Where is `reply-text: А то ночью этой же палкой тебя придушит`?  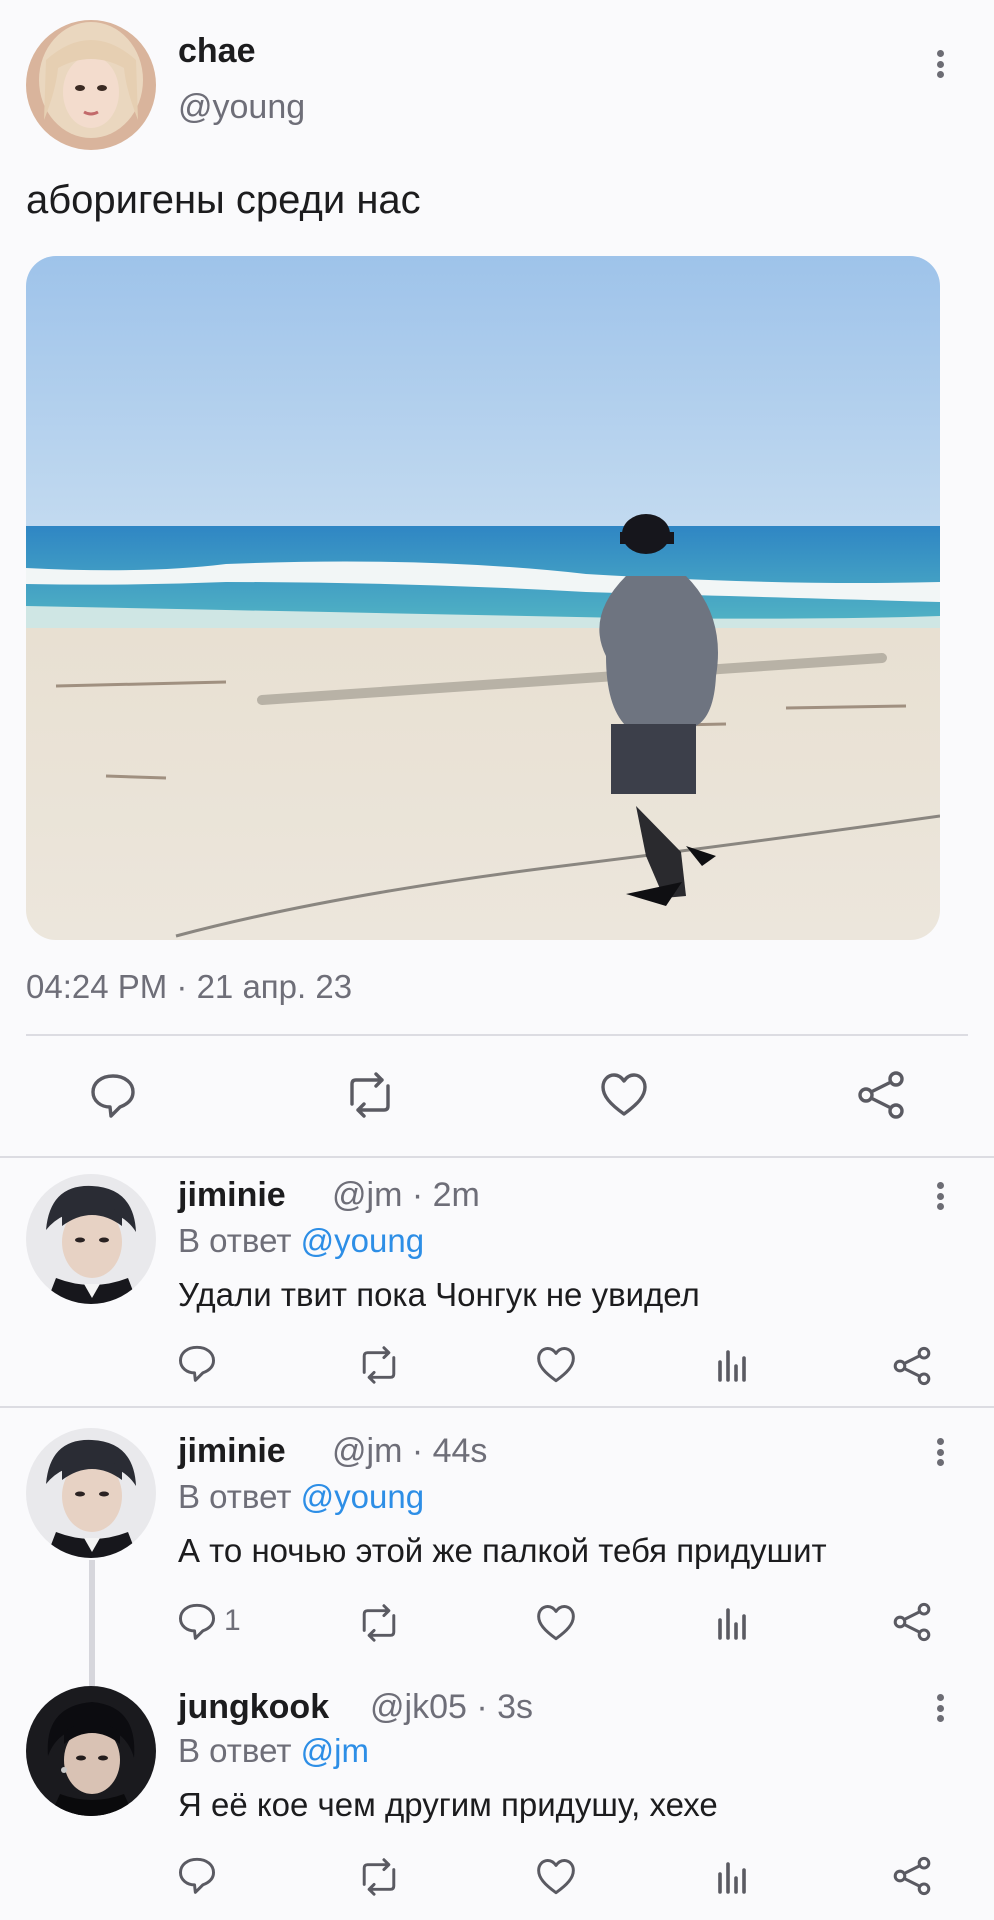 reply-text: А то ночью этой же палкой тебя придушит is located at coordinates (502, 1550).